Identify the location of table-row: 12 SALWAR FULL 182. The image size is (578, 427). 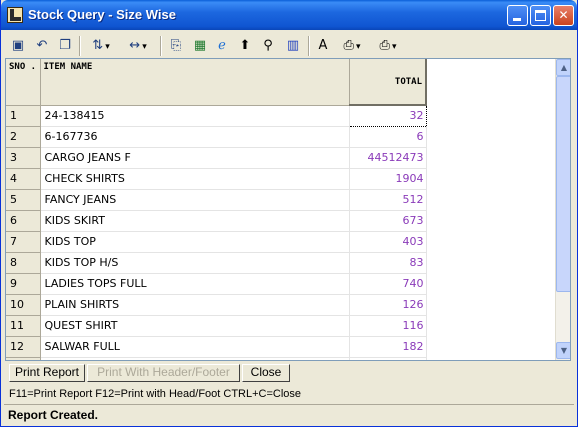
(216, 347).